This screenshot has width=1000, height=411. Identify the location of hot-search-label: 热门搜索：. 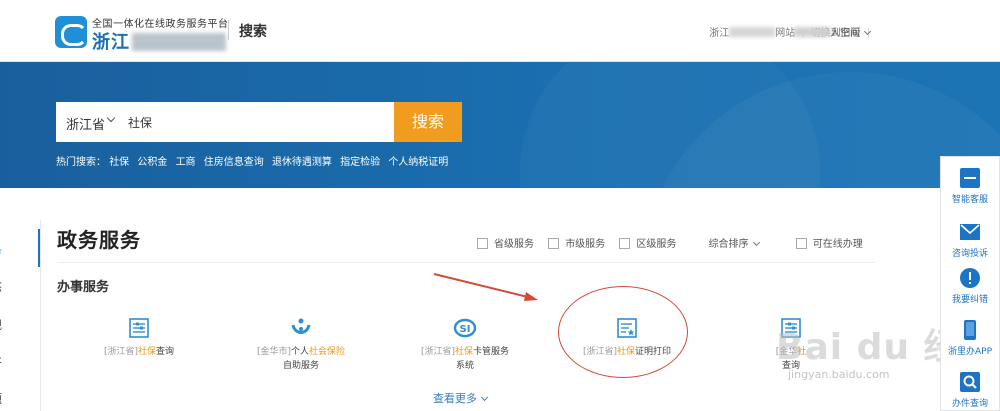
(81, 162).